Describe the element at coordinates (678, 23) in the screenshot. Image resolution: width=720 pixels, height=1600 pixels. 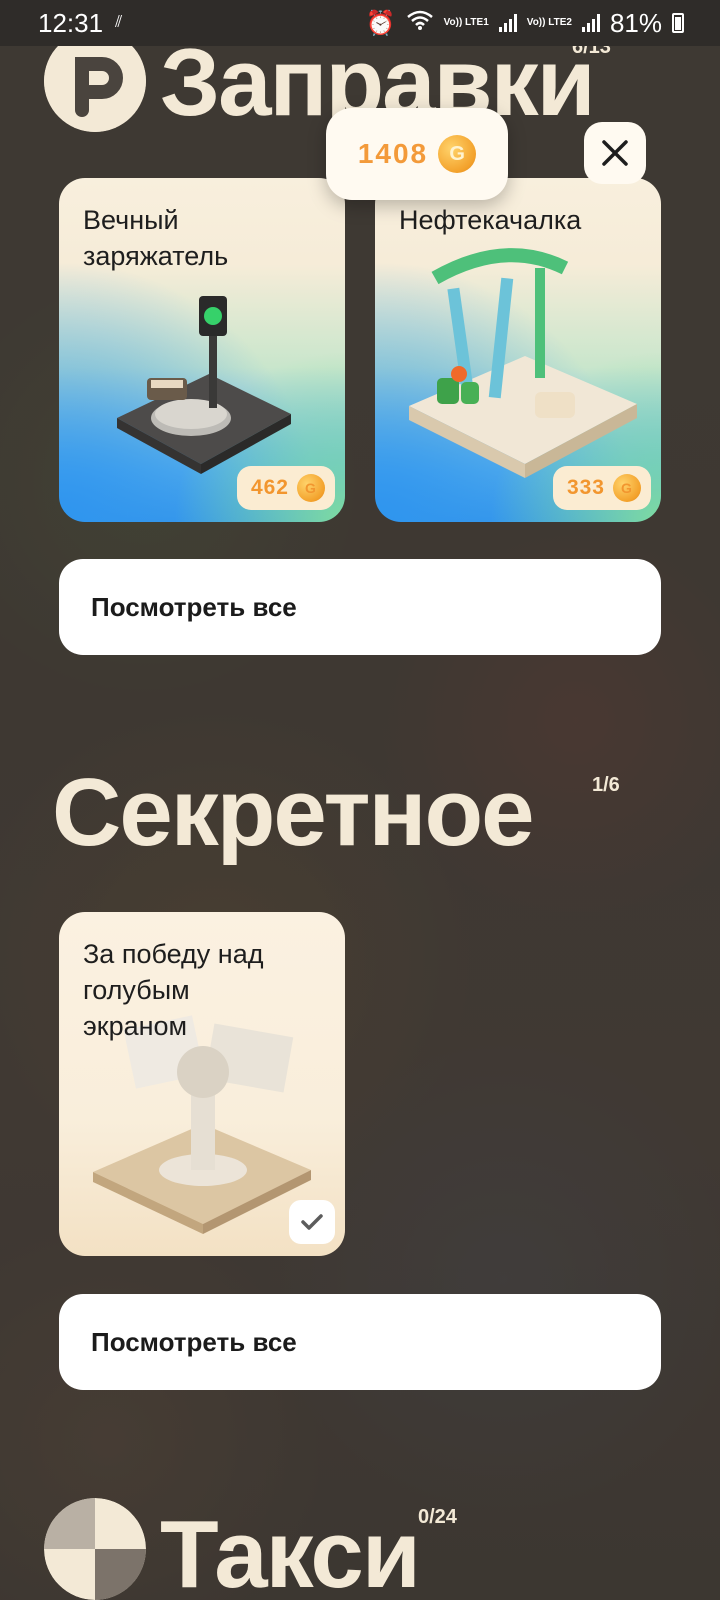
I see `battery-icon` at that location.